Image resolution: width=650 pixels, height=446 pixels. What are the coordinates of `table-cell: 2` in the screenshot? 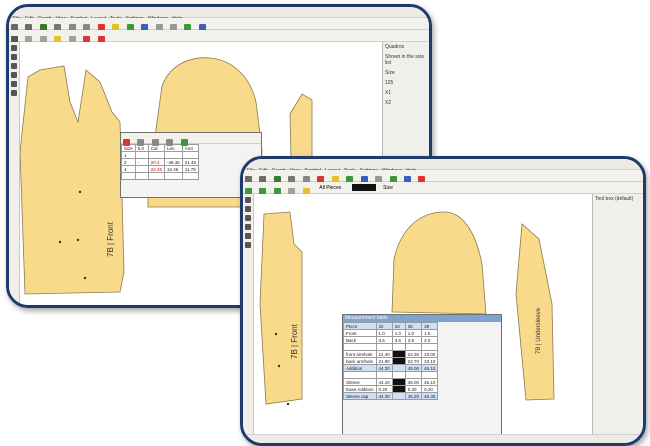 It's located at (128, 162).